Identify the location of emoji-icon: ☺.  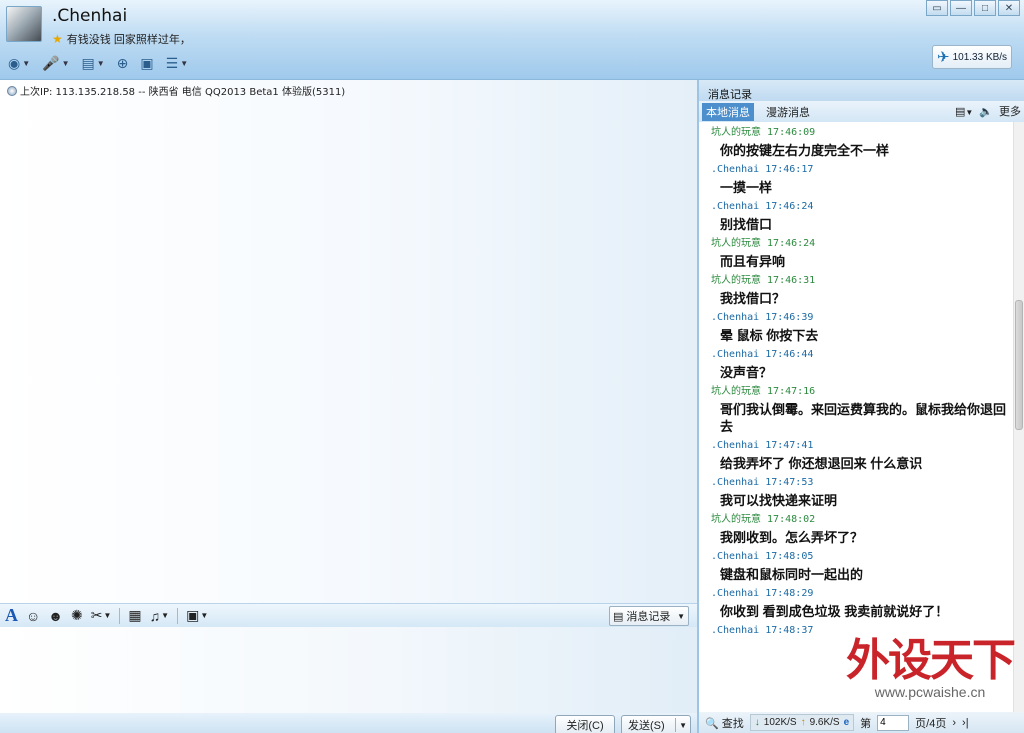
(33, 616).